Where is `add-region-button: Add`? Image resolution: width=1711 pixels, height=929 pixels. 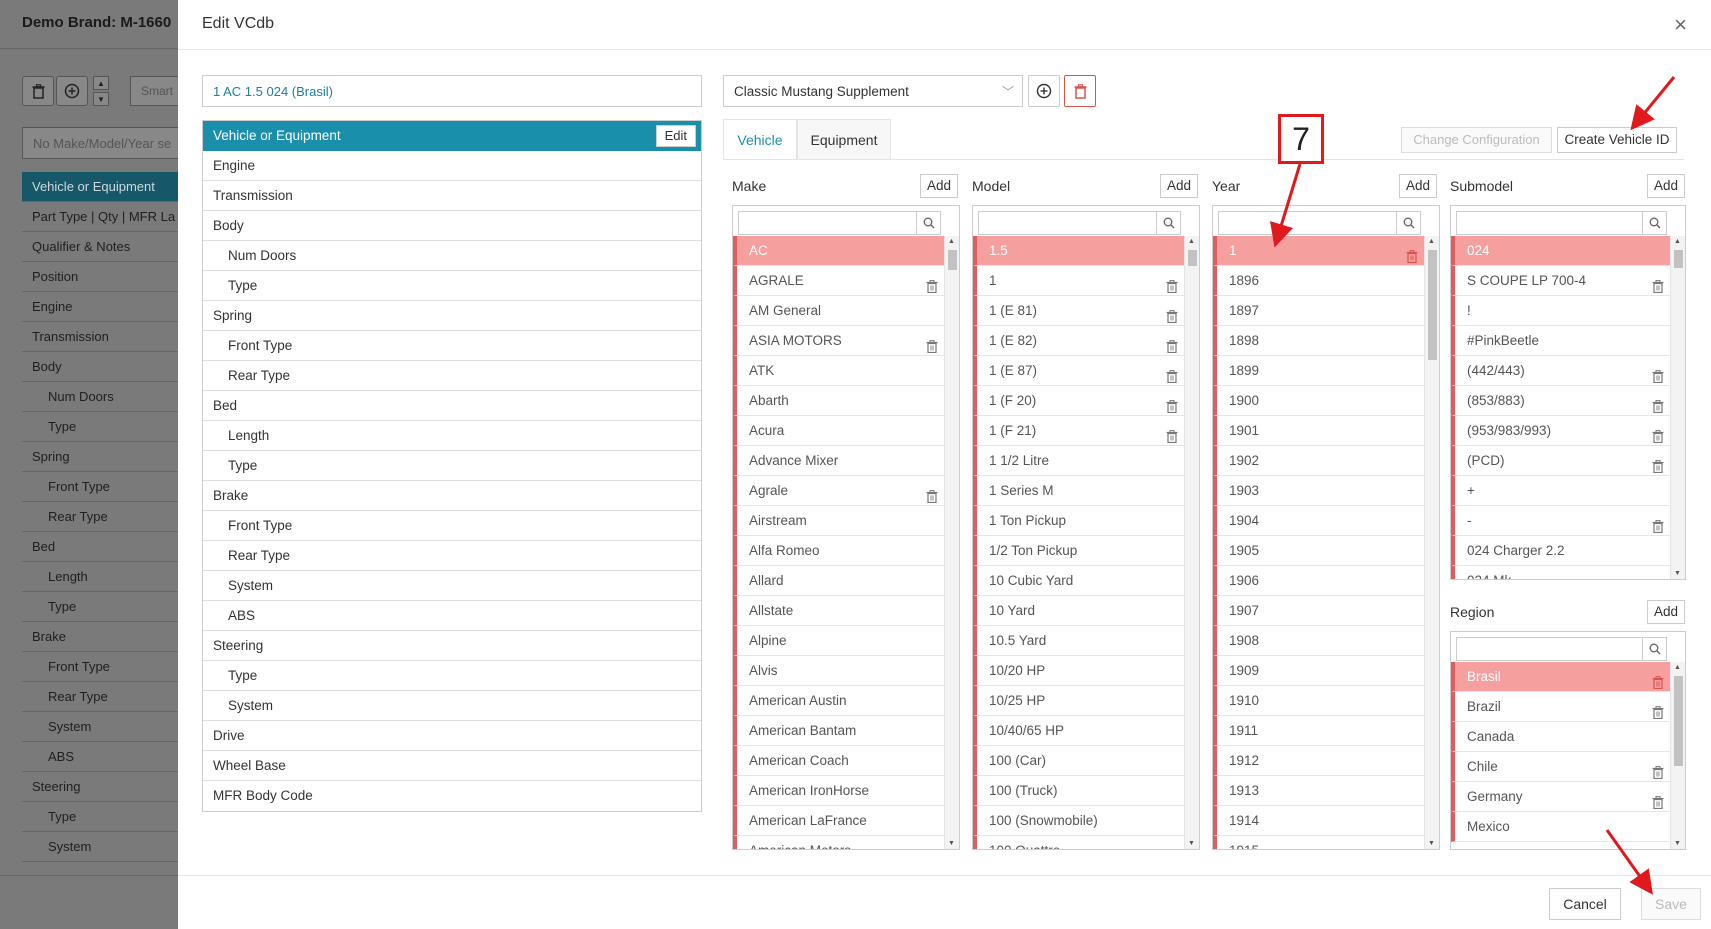
add-region-button: Add is located at coordinates (1666, 612).